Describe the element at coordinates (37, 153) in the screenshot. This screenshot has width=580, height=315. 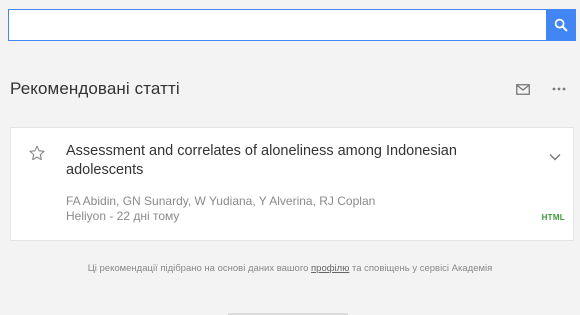
I see `star-outline-icon` at that location.